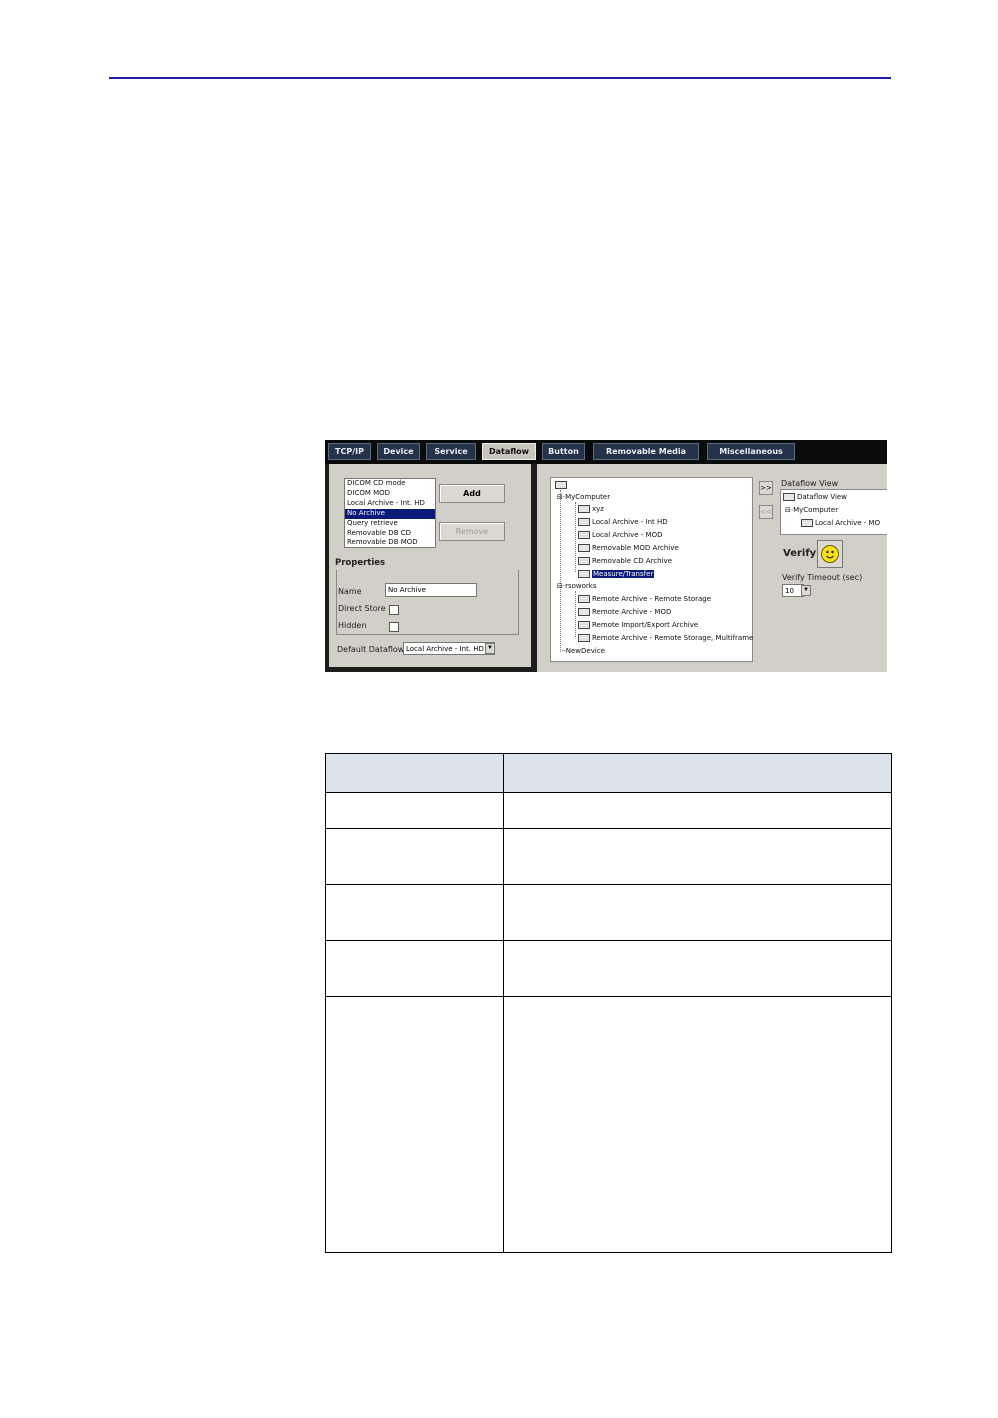 The image size is (998, 1418). I want to click on list-item: DICOM CD mode, so click(390, 484).